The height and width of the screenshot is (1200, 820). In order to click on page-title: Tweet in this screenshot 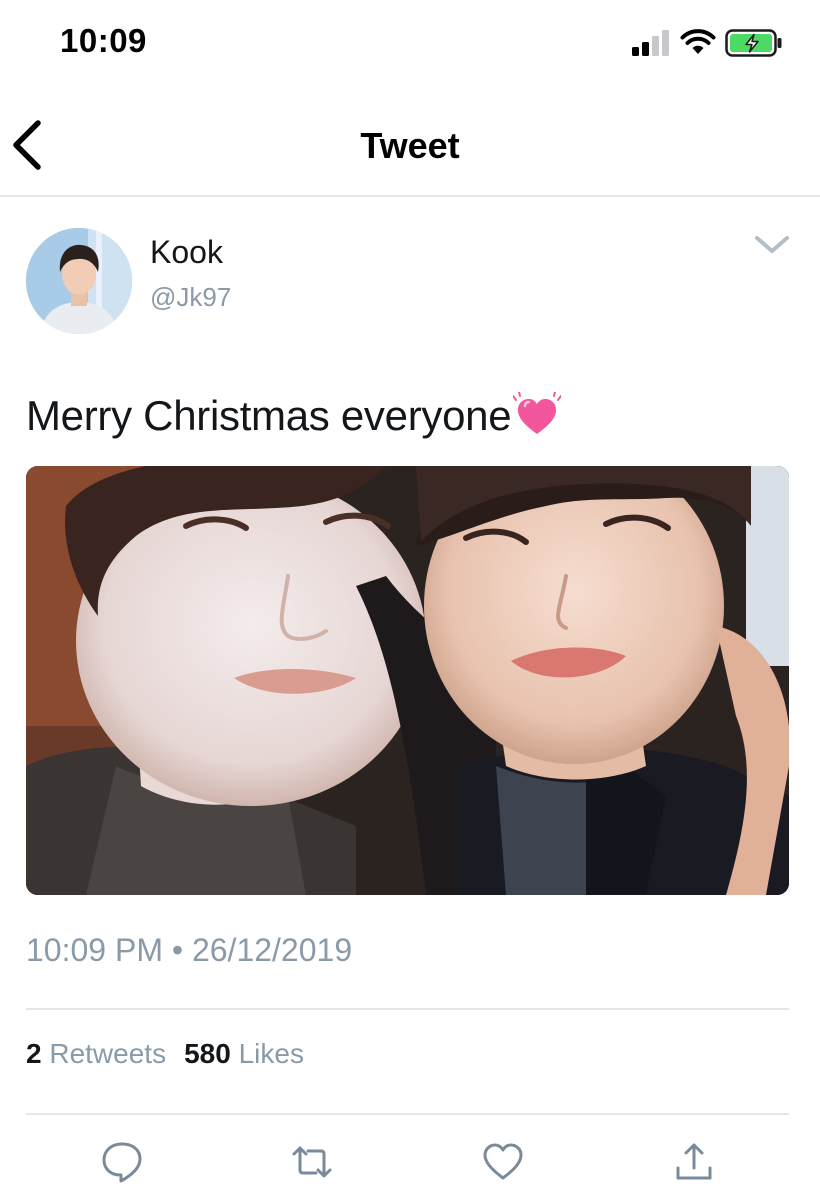, I will do `click(410, 145)`.